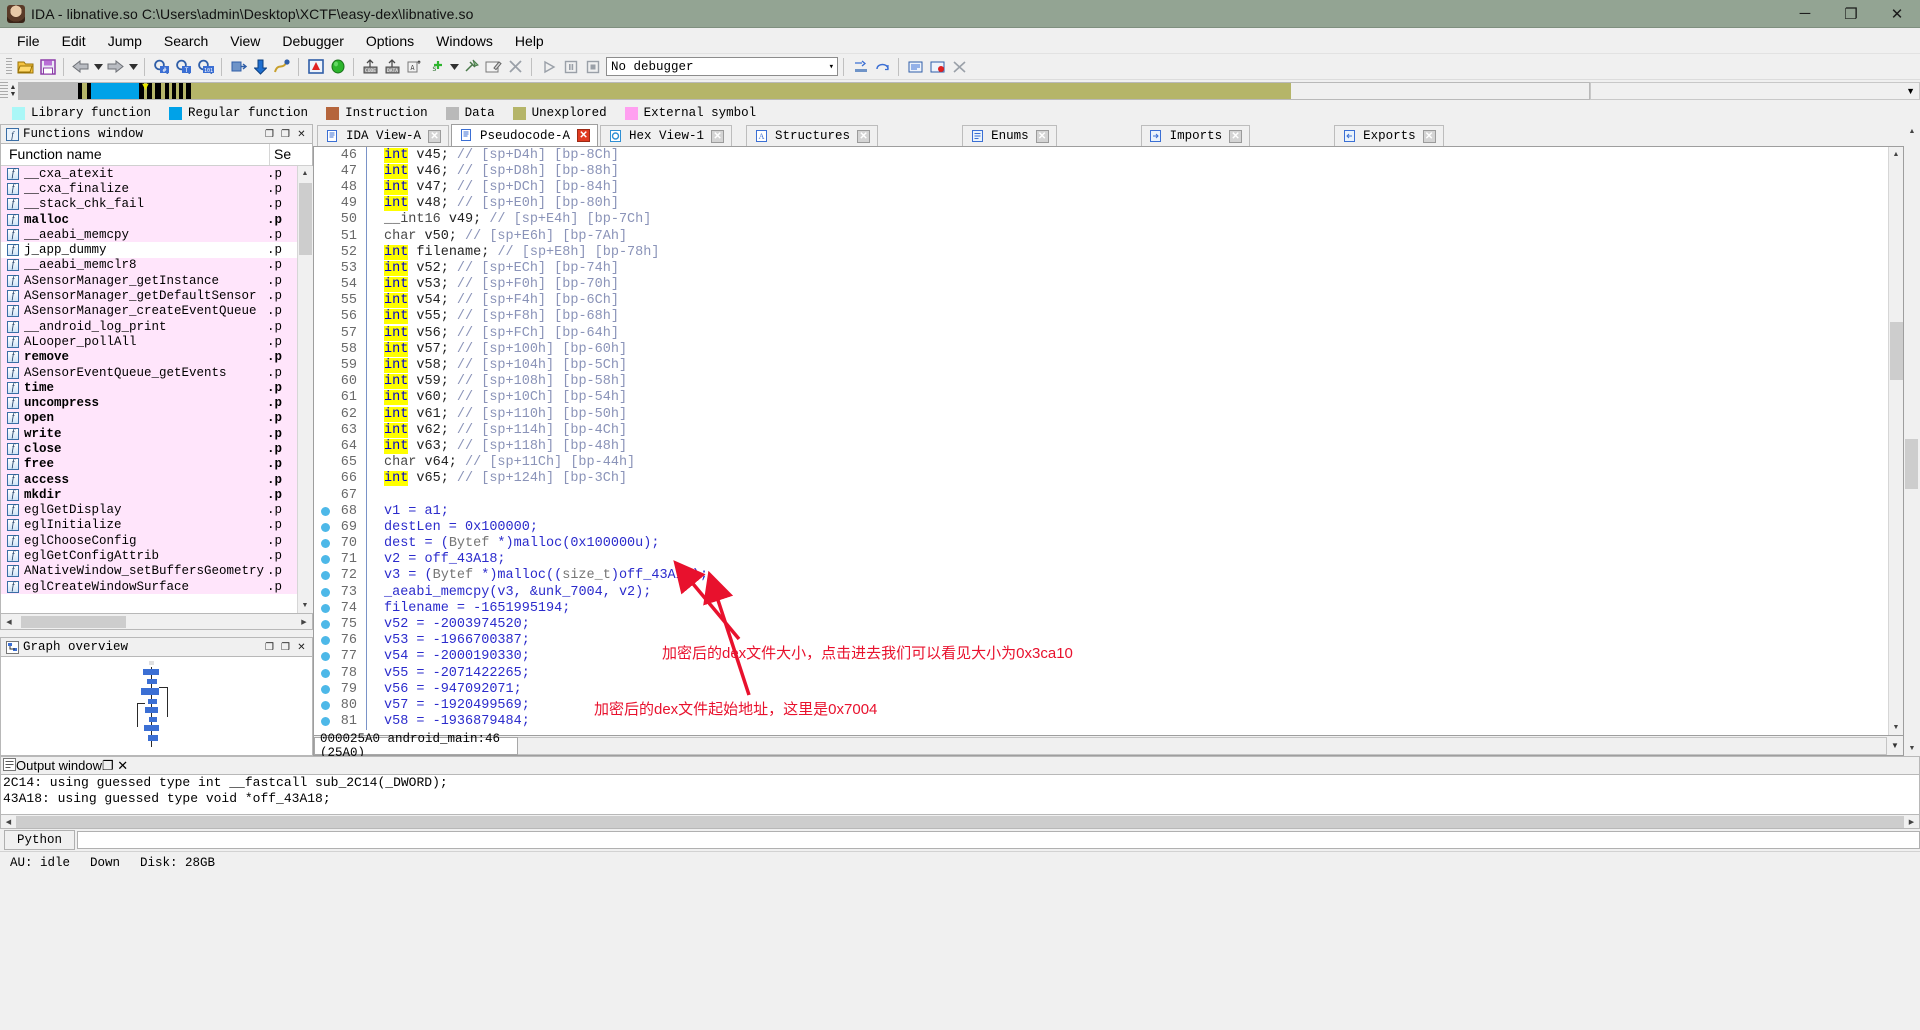 The height and width of the screenshot is (1030, 1920). I want to click on table-row: f time .p, so click(149, 388).